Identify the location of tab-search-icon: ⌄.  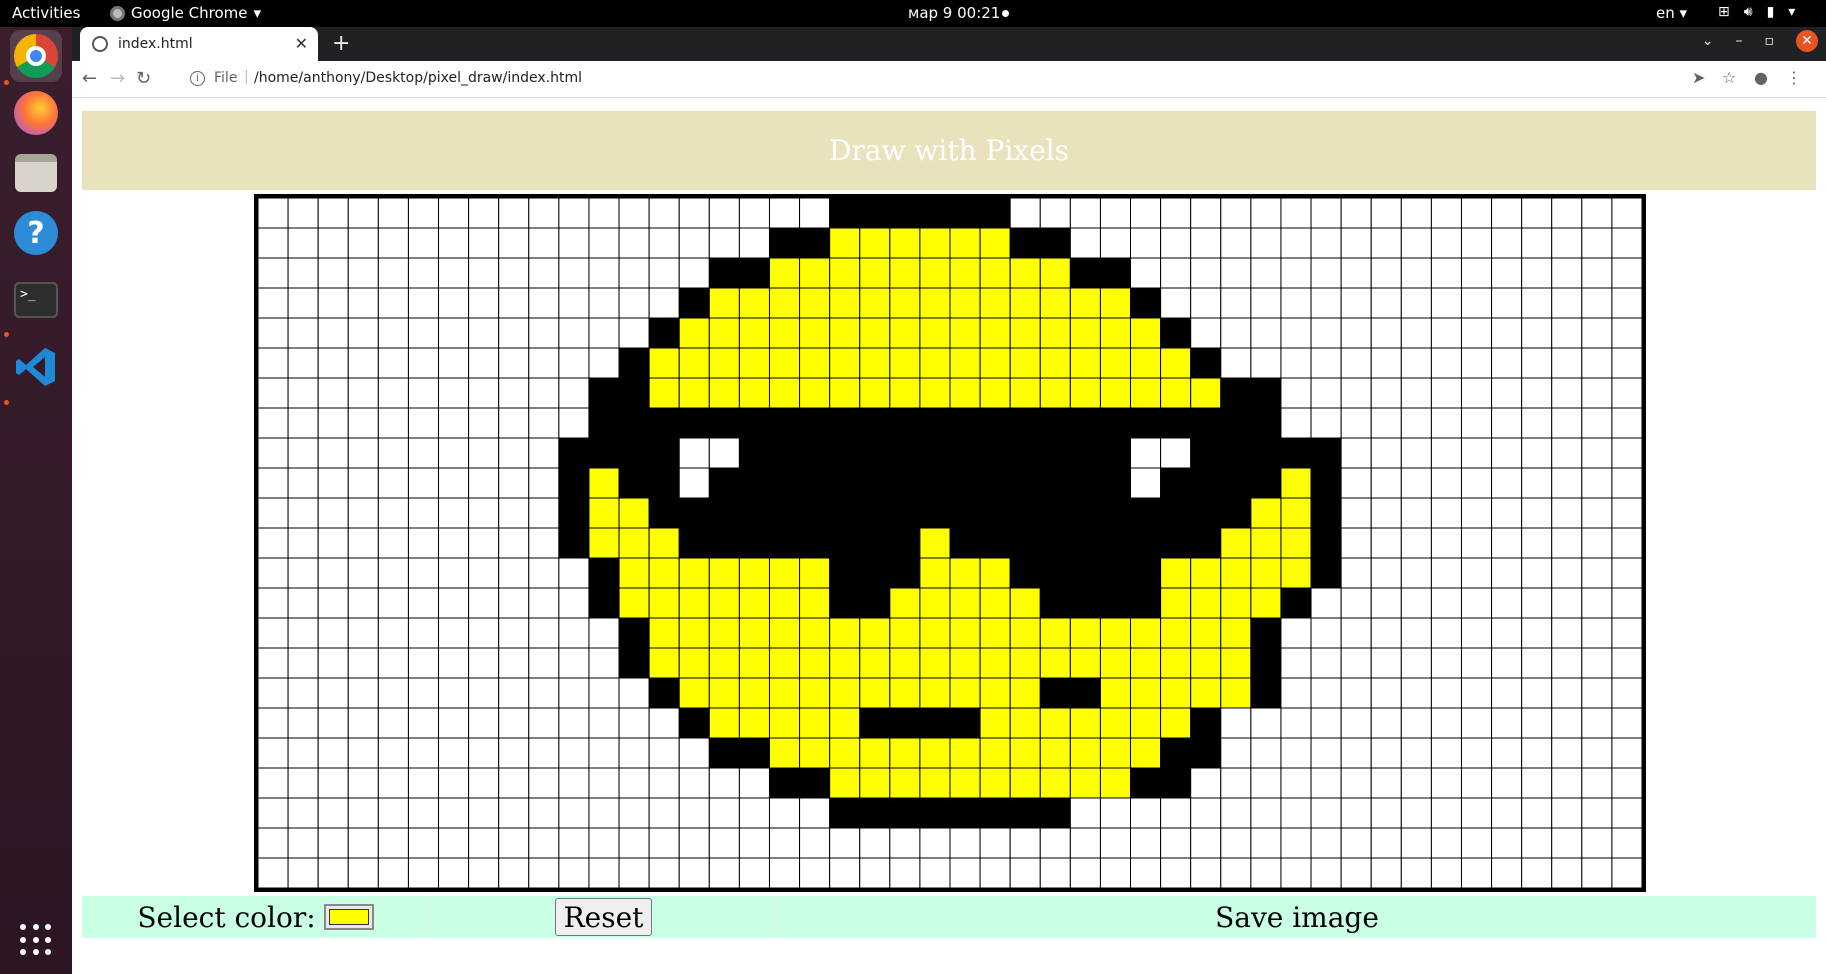
(1708, 41).